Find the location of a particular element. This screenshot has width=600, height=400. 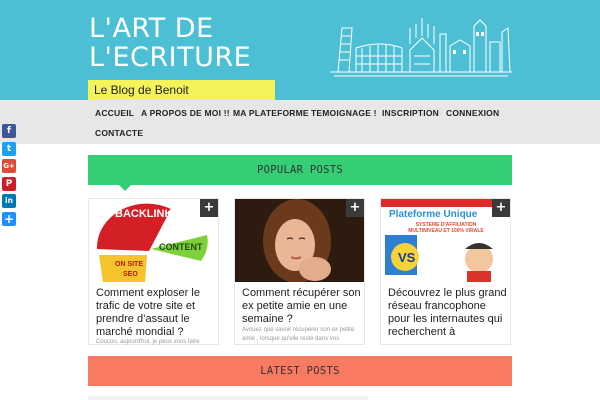

thumb-plateforme-text: Plateforme Unique is located at coordinates (433, 214).